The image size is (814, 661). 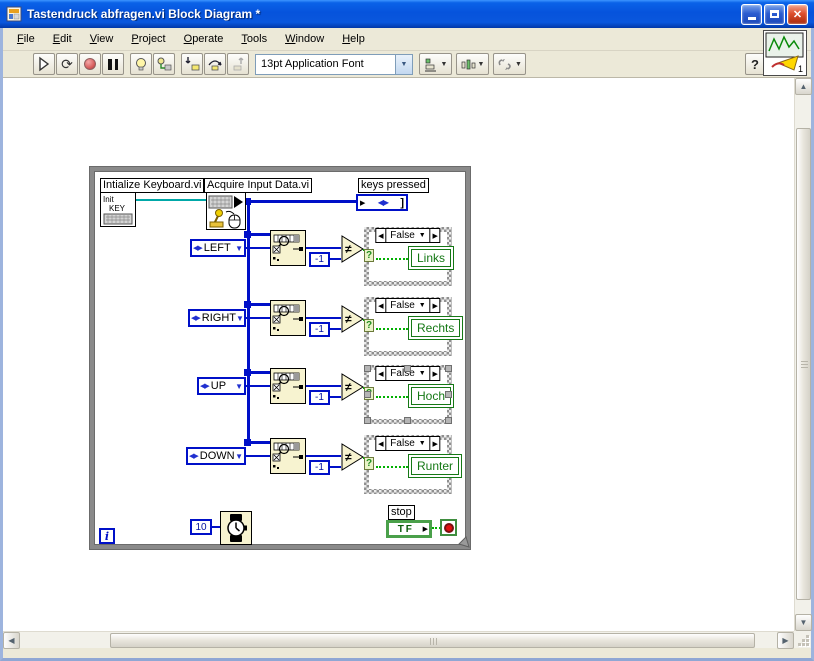 I want to click on maximize-button, so click(x=774, y=14).